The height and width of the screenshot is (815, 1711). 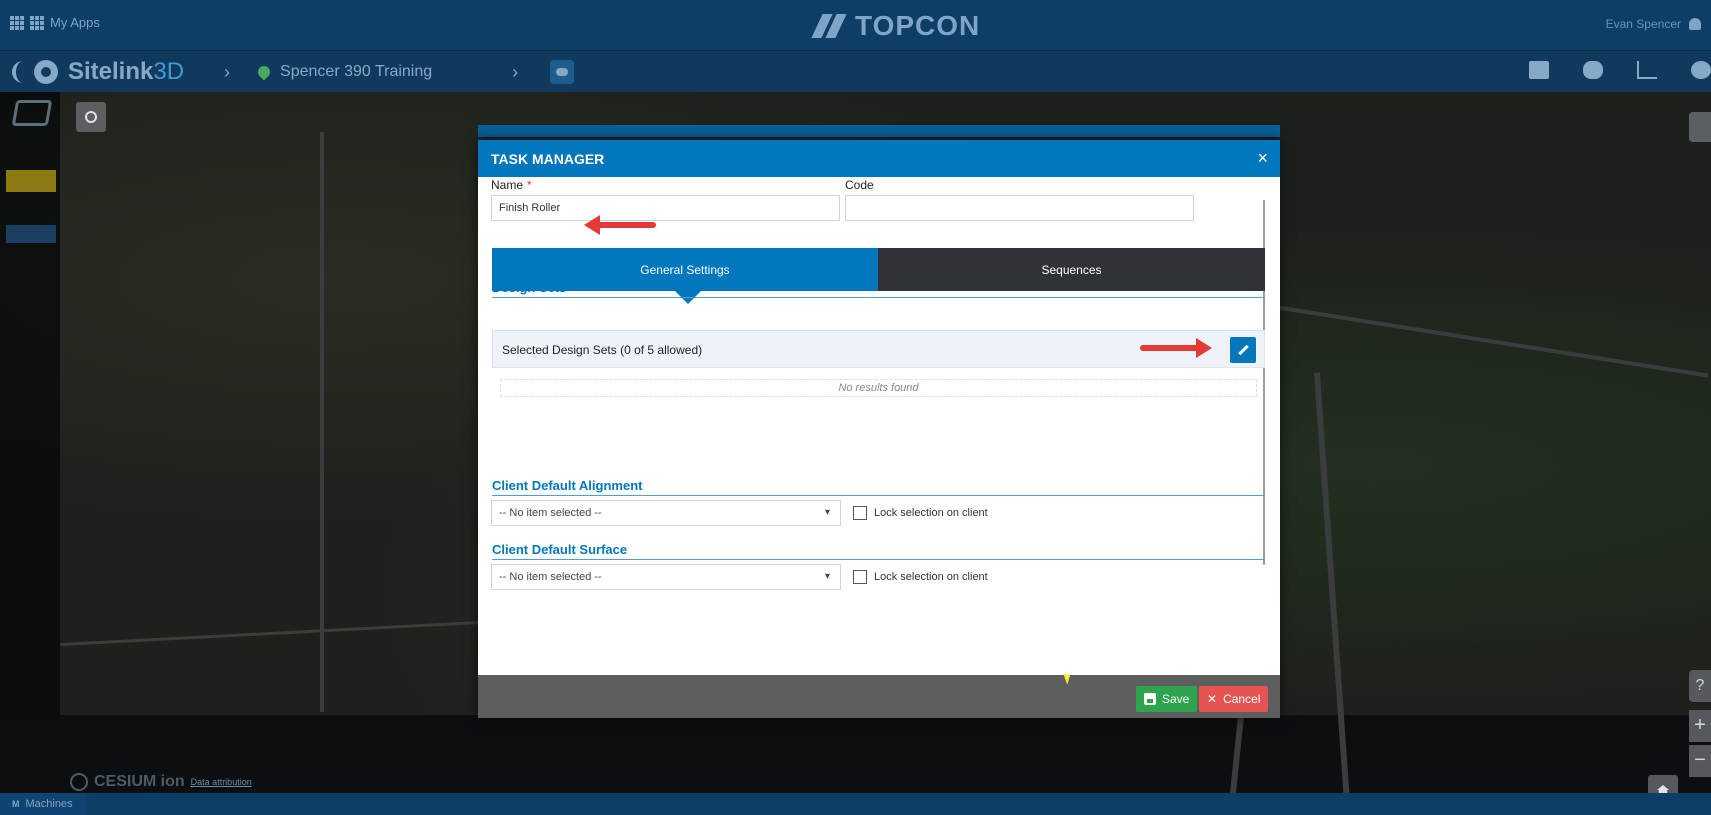 I want to click on cloud-upload-button, so click(x=562, y=72).